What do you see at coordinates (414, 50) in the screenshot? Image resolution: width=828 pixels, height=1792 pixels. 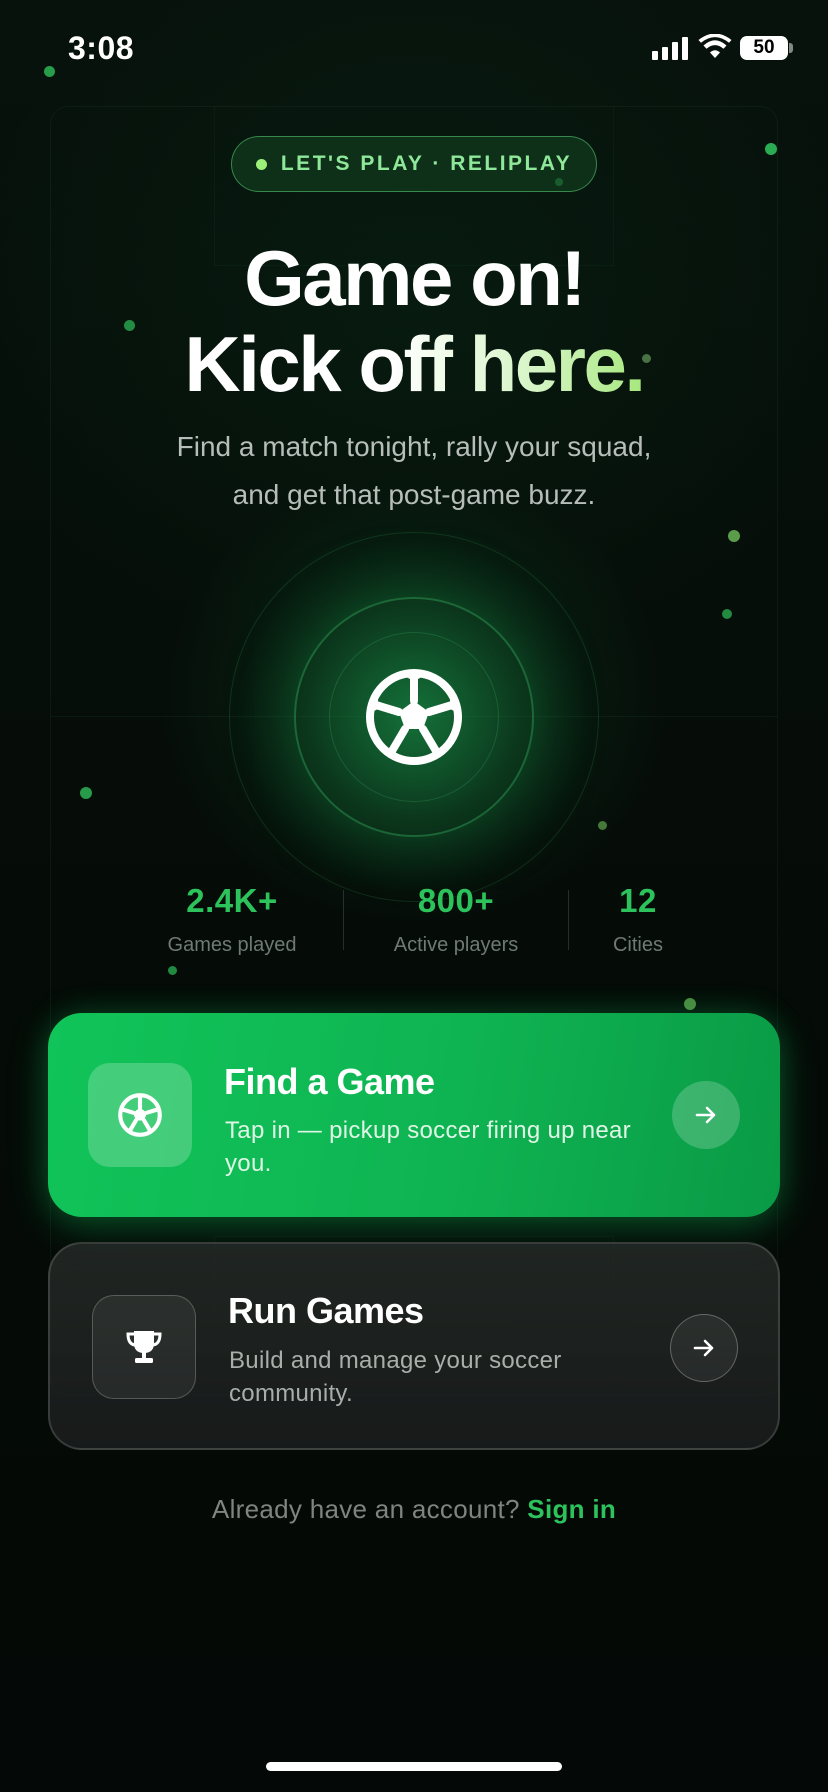 I see `status-bar: 3:08 50` at bounding box center [414, 50].